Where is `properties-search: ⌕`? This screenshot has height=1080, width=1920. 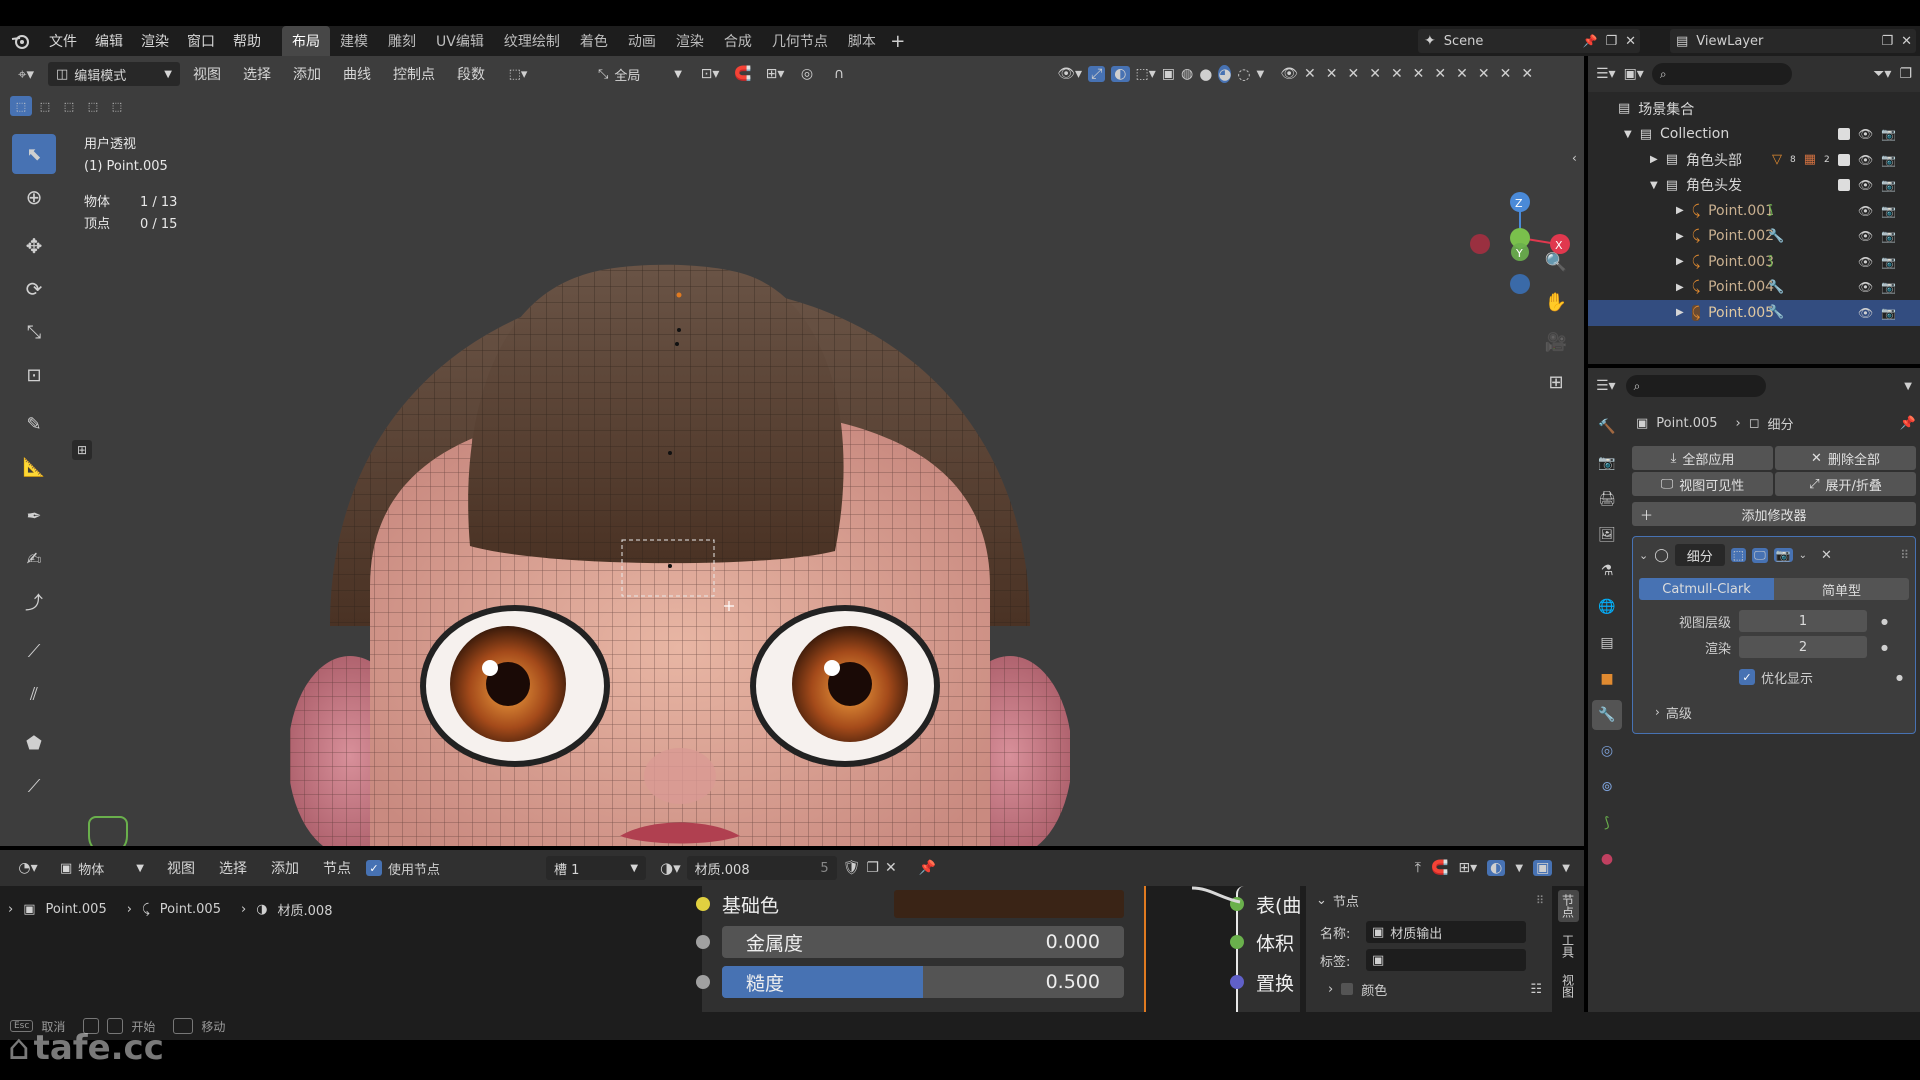
properties-search: ⌕ is located at coordinates (1695, 386).